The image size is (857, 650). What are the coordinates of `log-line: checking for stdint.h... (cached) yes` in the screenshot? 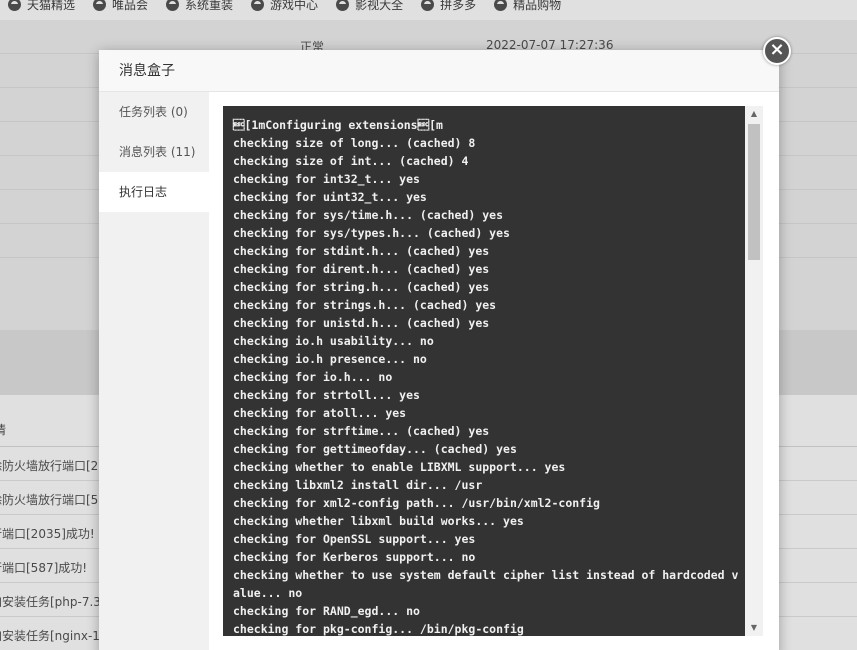 It's located at (361, 251).